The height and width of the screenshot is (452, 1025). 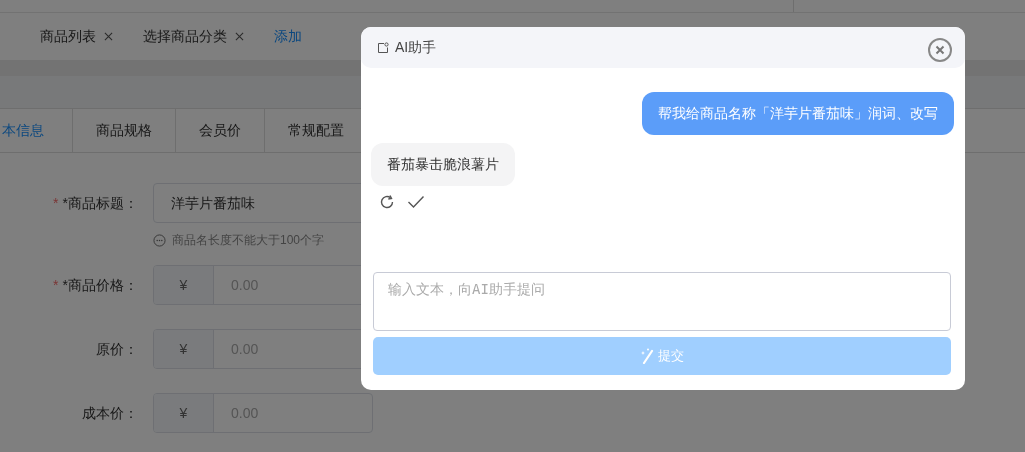 I want to click on magic-wand-icon, so click(x=647, y=356).